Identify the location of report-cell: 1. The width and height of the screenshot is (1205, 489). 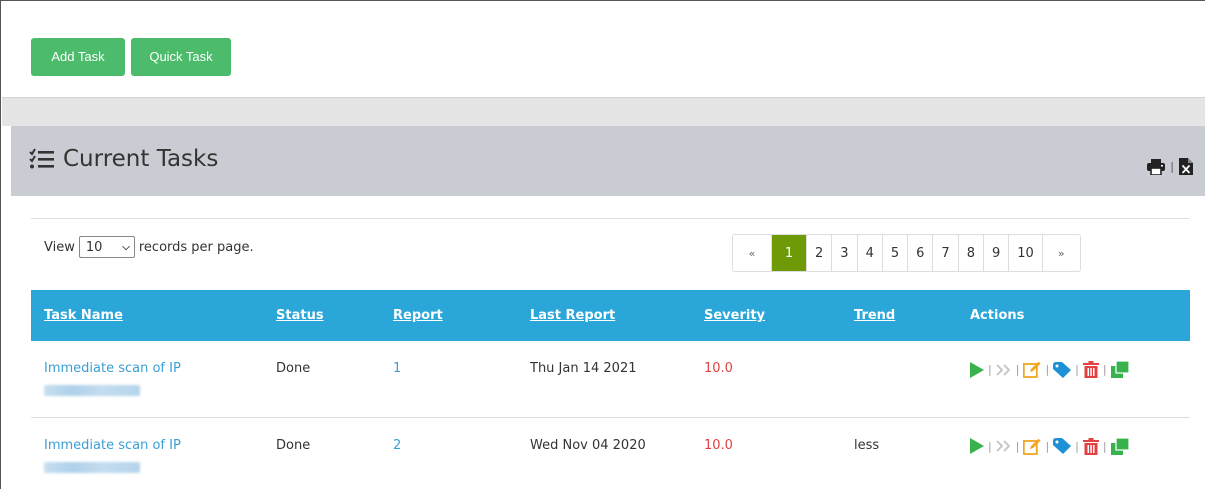
(448, 379).